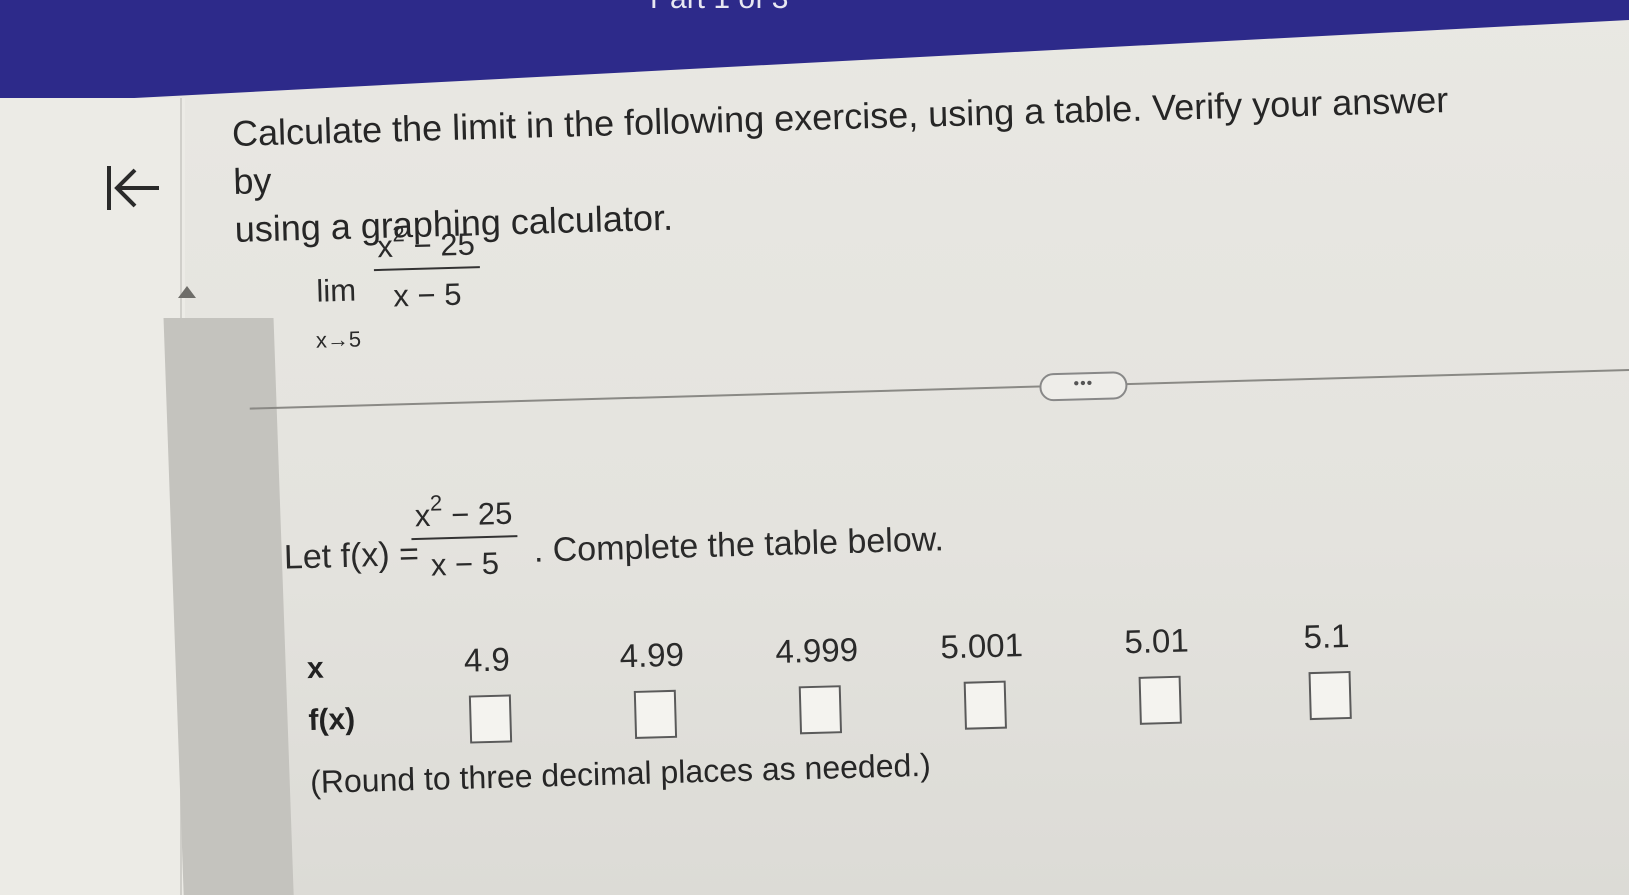 Image resolution: width=1629 pixels, height=895 pixels. I want to click on numerator-rest: − 25, so click(440, 245).